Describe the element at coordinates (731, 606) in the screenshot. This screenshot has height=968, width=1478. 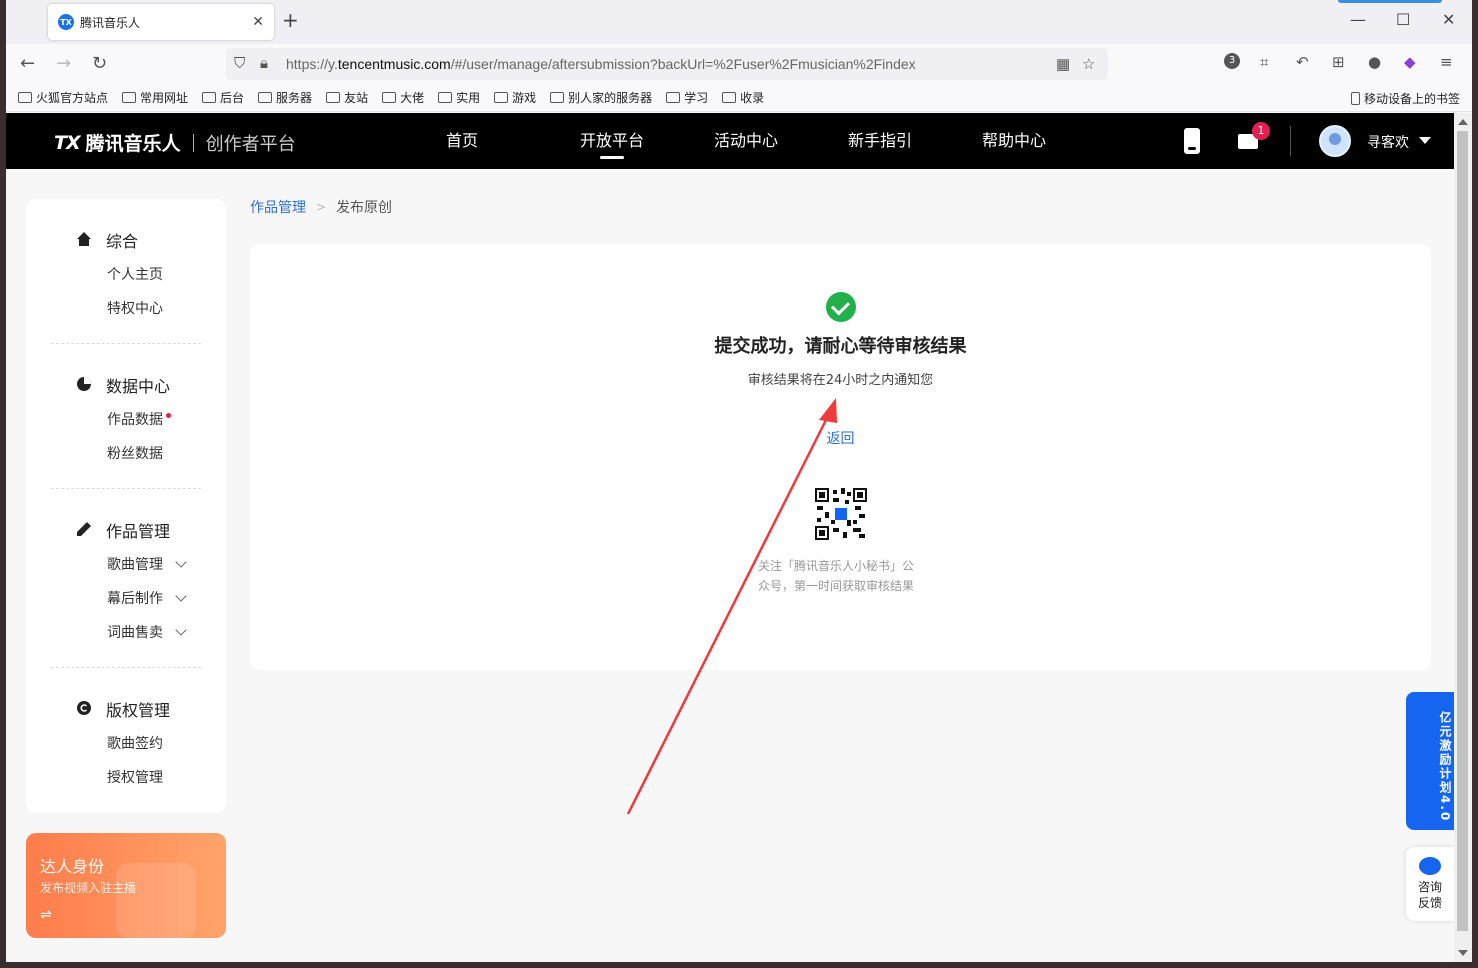
I see `annotation-arrow` at that location.